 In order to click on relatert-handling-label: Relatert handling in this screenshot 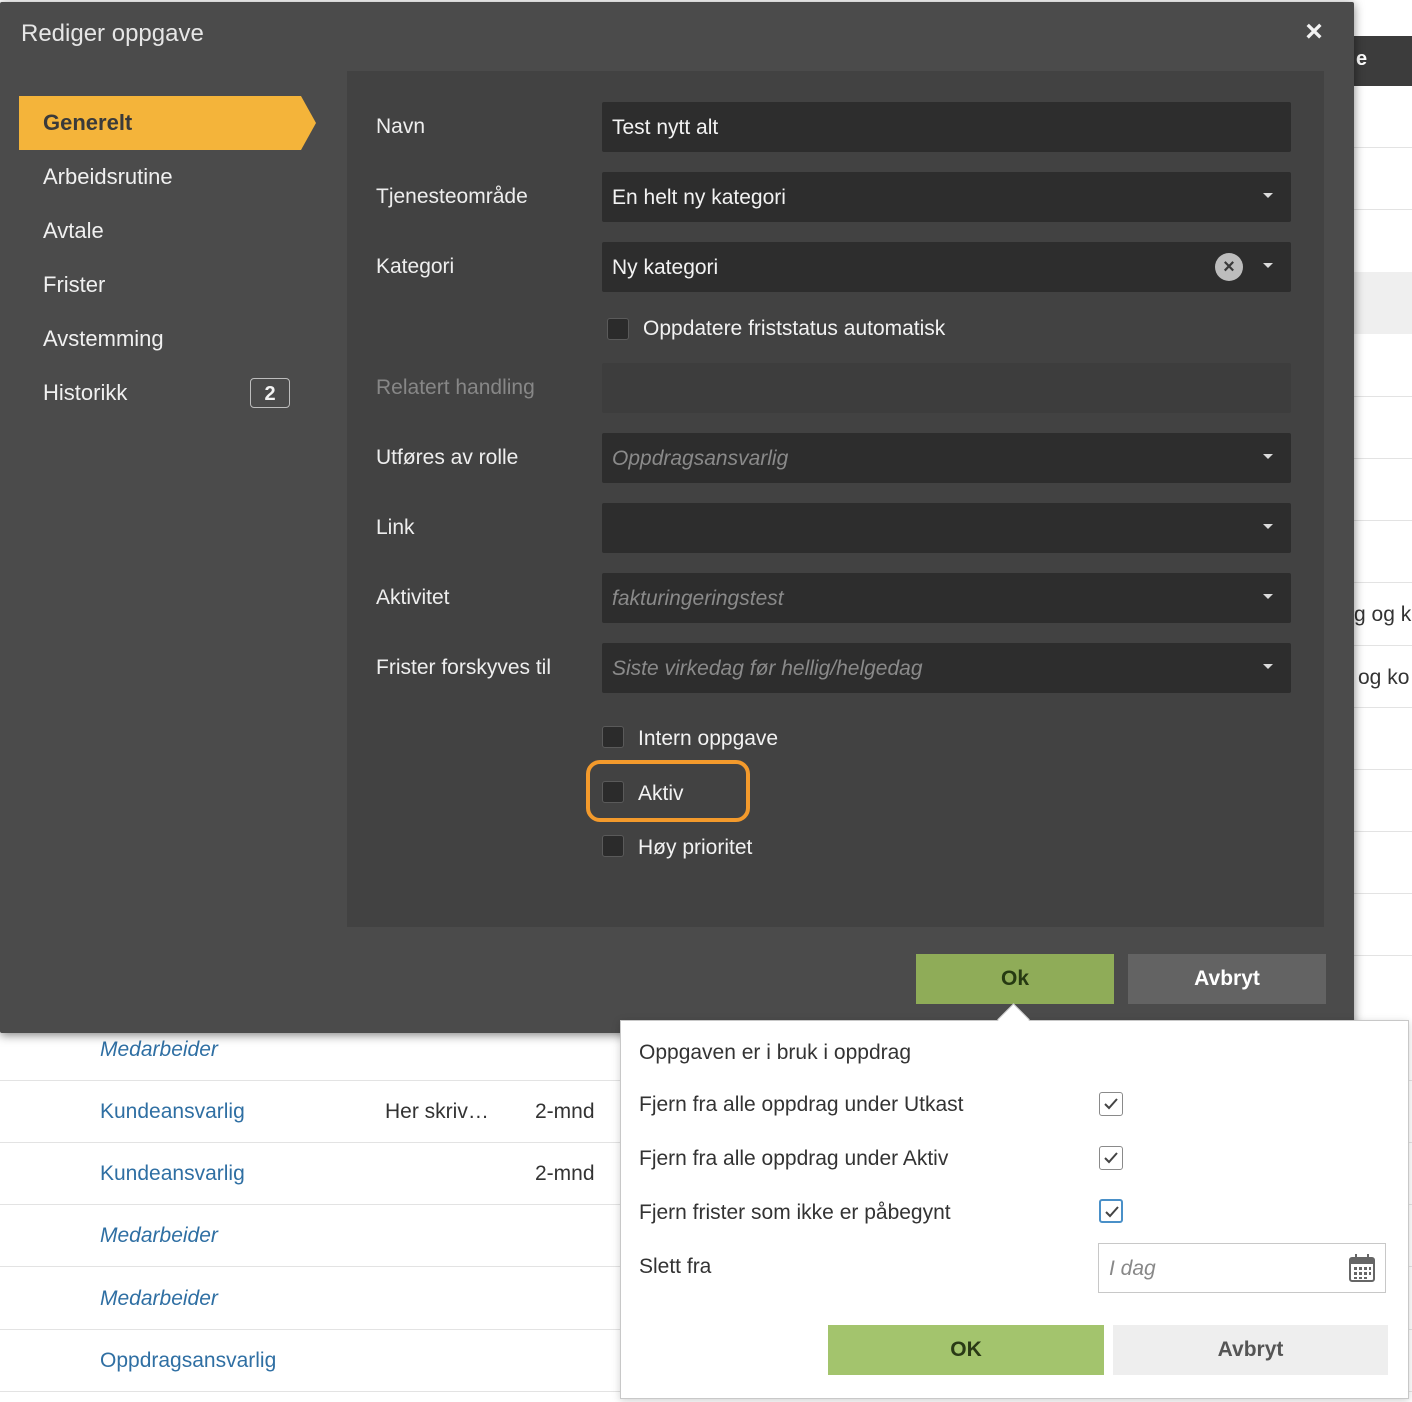, I will do `click(455, 387)`.